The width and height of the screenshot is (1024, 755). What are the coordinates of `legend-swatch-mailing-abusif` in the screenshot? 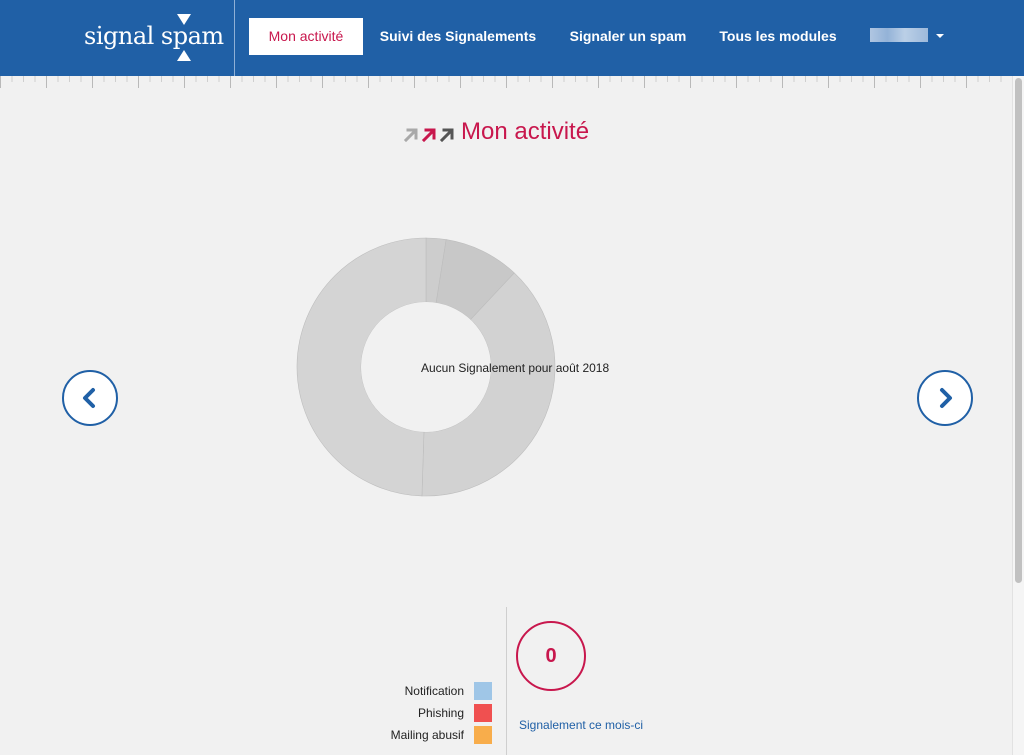 It's located at (483, 735).